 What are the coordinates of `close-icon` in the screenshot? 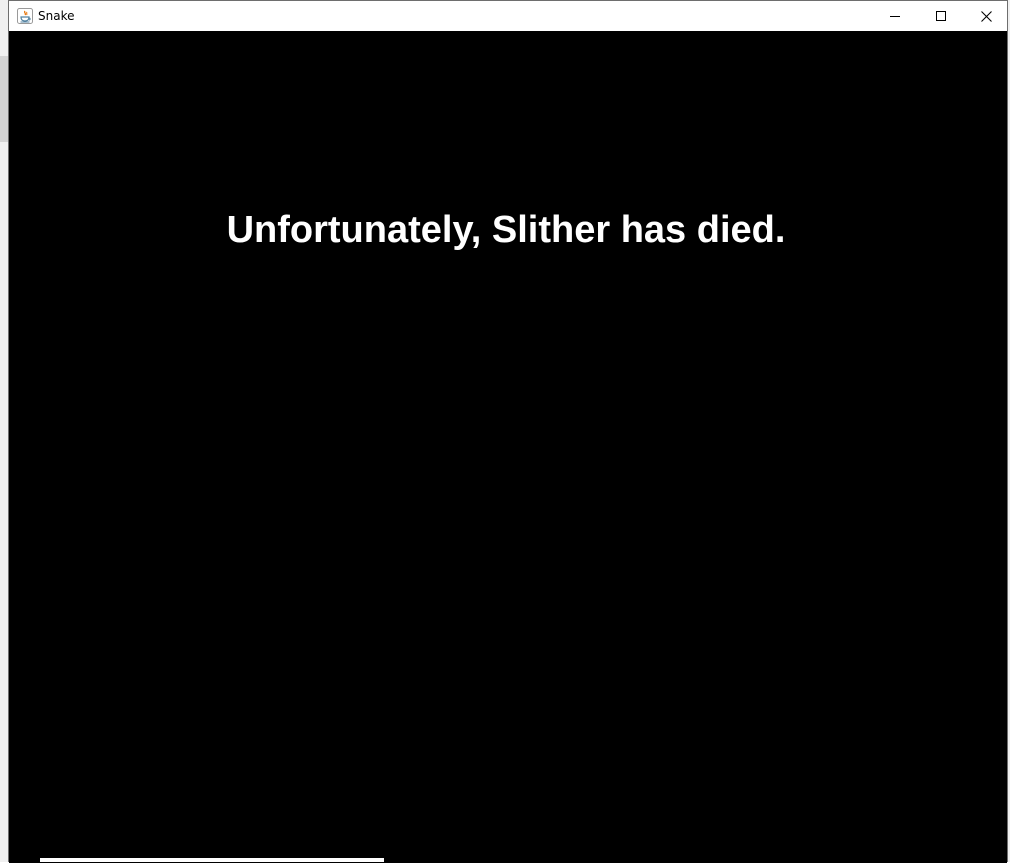 It's located at (986, 16).